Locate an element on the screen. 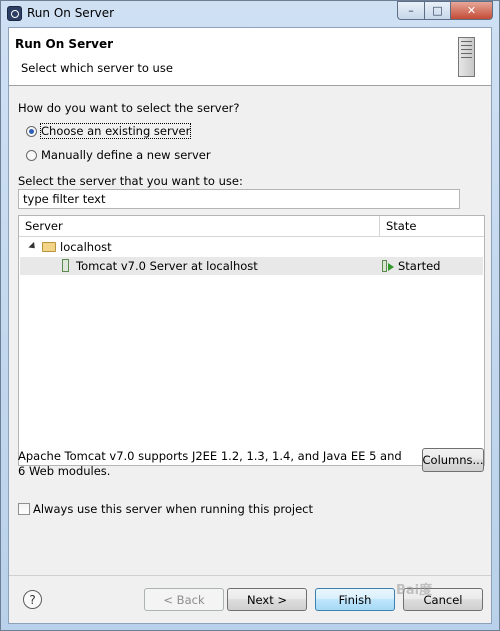 This screenshot has width=500, height=631. table-row: Tomcat v7.0 Server at localhost Started is located at coordinates (251, 266).